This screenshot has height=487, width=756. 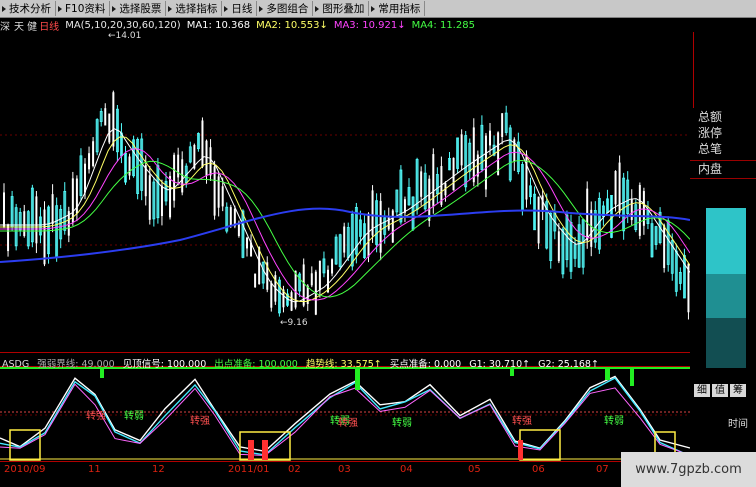 What do you see at coordinates (94, 469) in the screenshot?
I see `x-axis-label: 11` at bounding box center [94, 469].